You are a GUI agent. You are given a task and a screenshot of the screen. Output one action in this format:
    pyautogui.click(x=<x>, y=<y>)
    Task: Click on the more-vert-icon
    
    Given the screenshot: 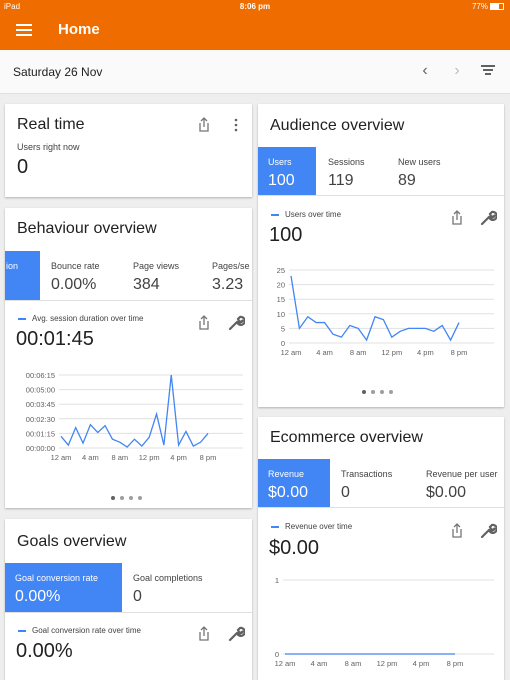 What is the action you would take?
    pyautogui.click(x=236, y=125)
    